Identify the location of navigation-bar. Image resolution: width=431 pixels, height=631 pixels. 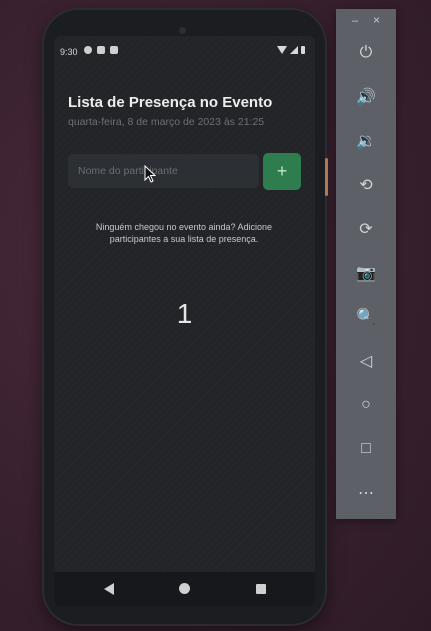
(184, 589).